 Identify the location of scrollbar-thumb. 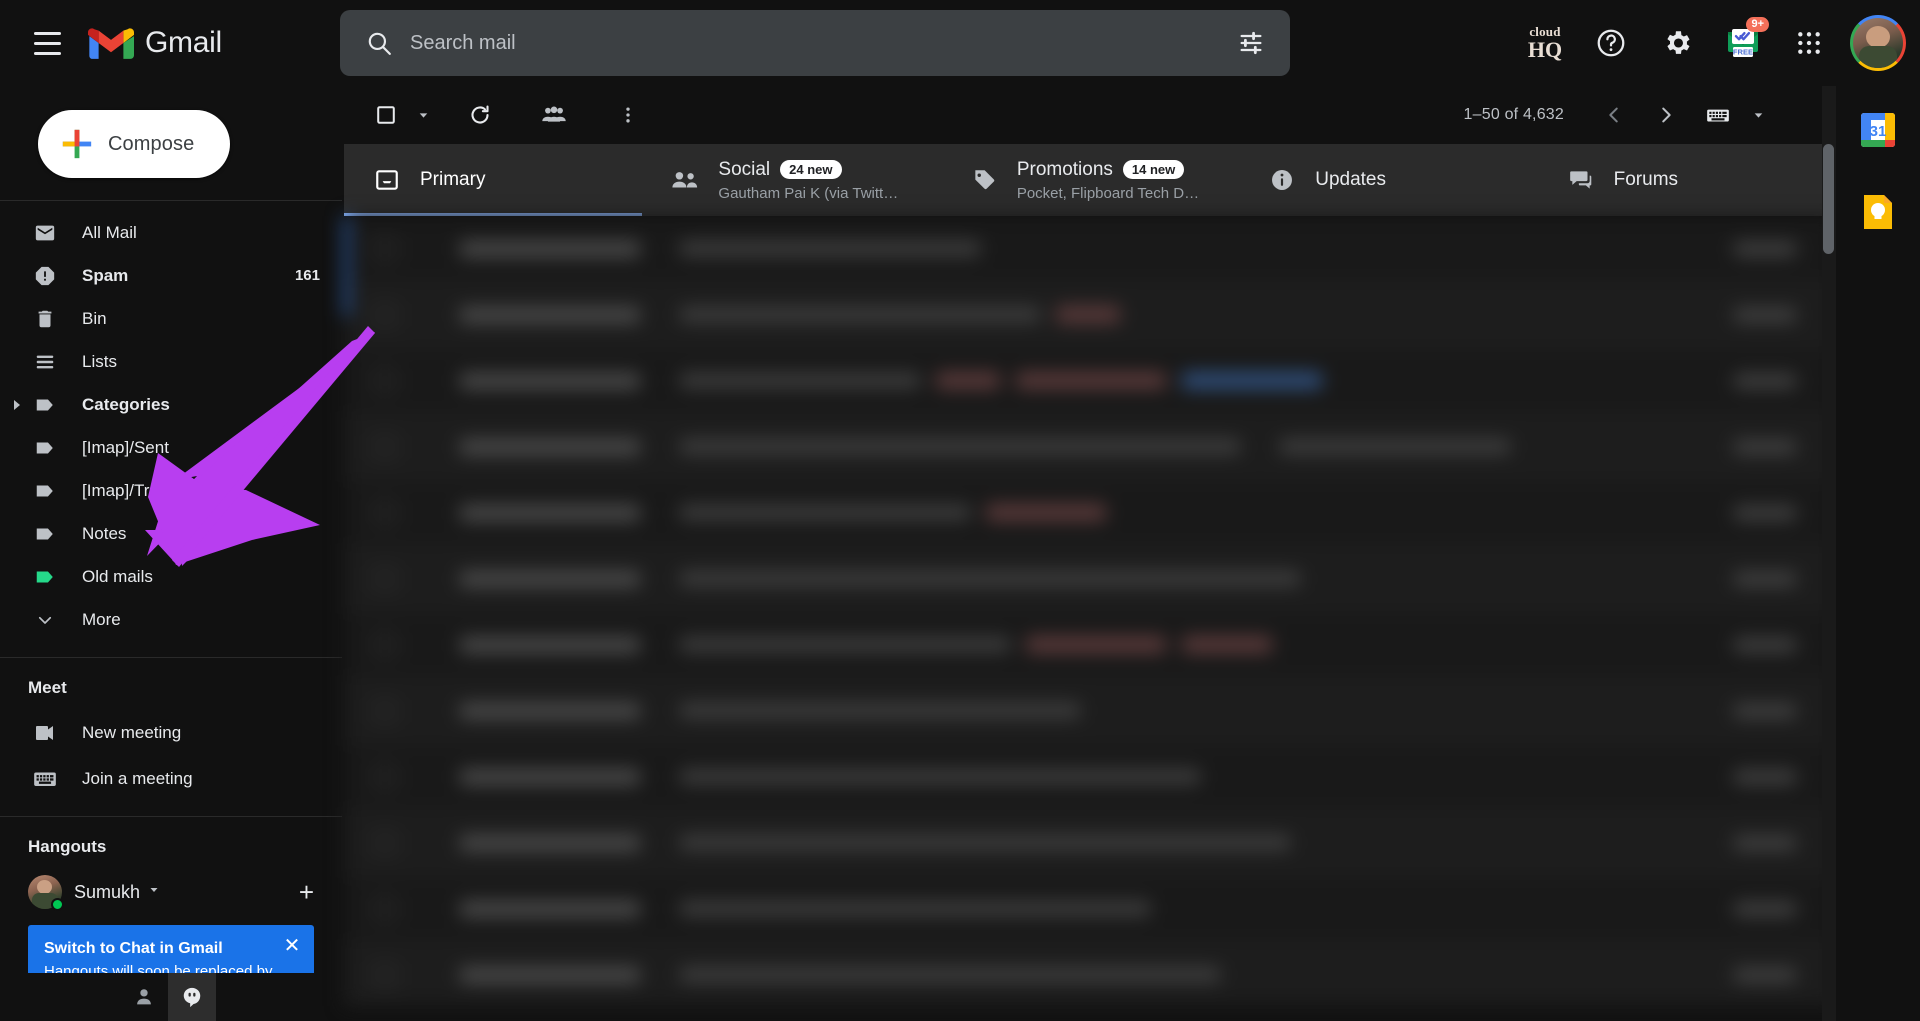
(1828, 199).